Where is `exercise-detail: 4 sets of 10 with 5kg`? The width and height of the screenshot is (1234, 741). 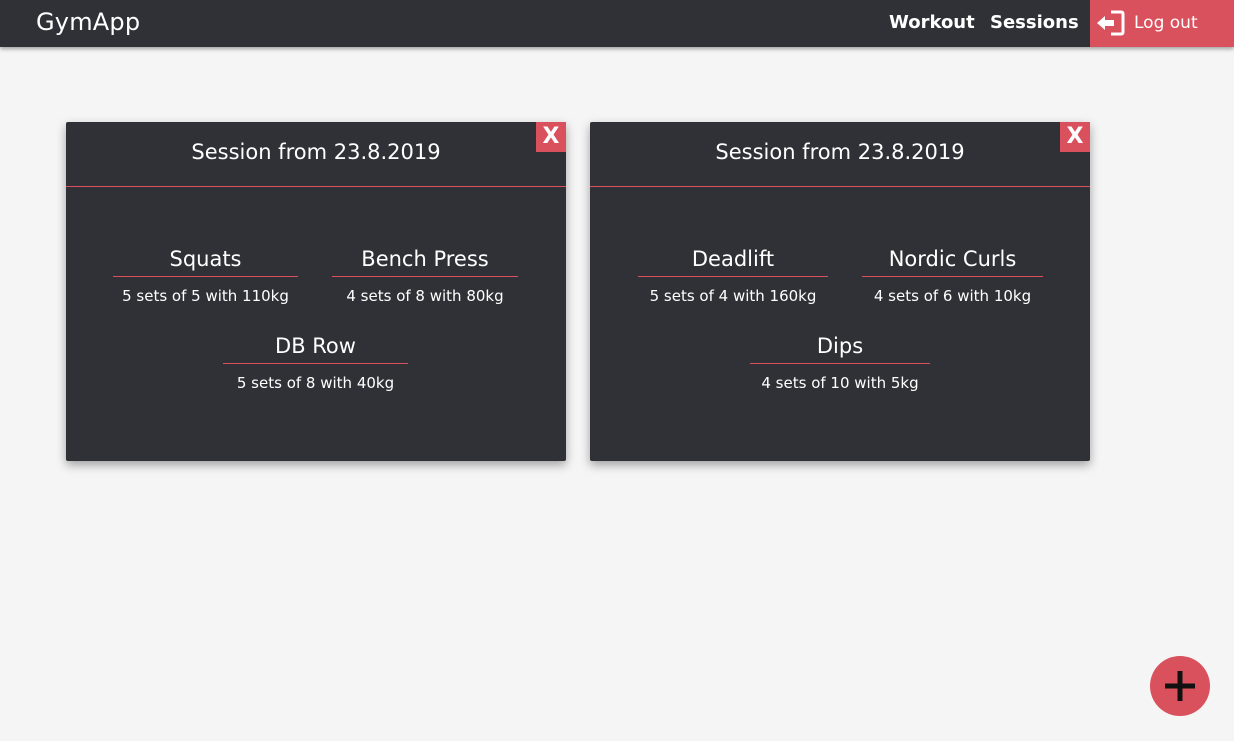 exercise-detail: 4 sets of 10 with 5kg is located at coordinates (840, 383).